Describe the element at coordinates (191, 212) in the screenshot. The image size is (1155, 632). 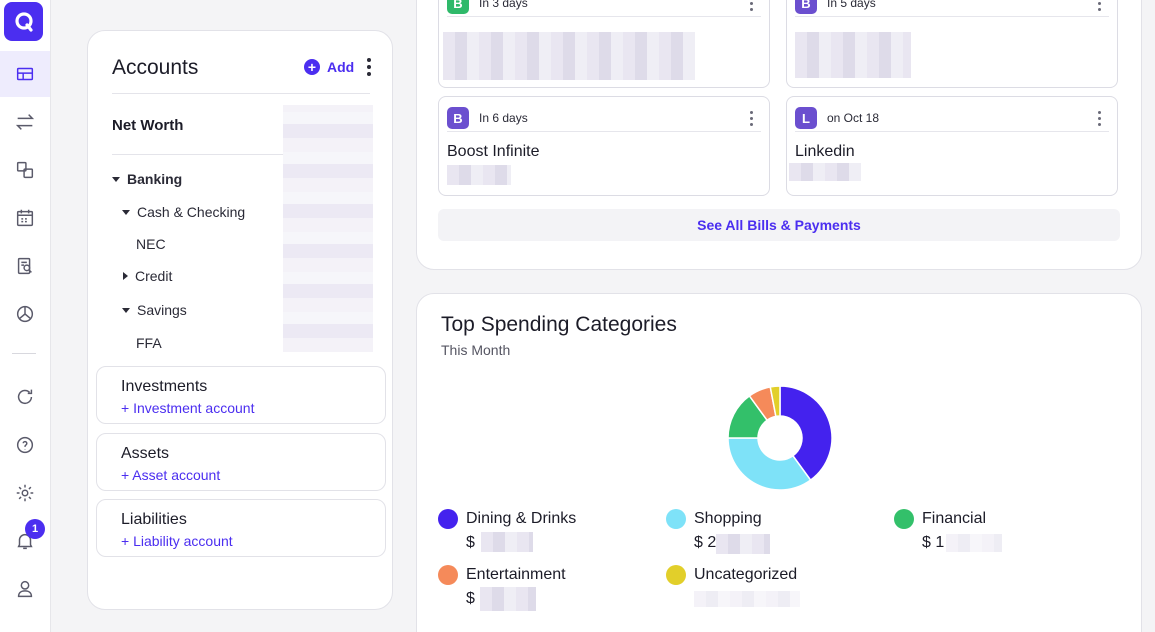
I see `tree-label: Cash & Checking` at that location.